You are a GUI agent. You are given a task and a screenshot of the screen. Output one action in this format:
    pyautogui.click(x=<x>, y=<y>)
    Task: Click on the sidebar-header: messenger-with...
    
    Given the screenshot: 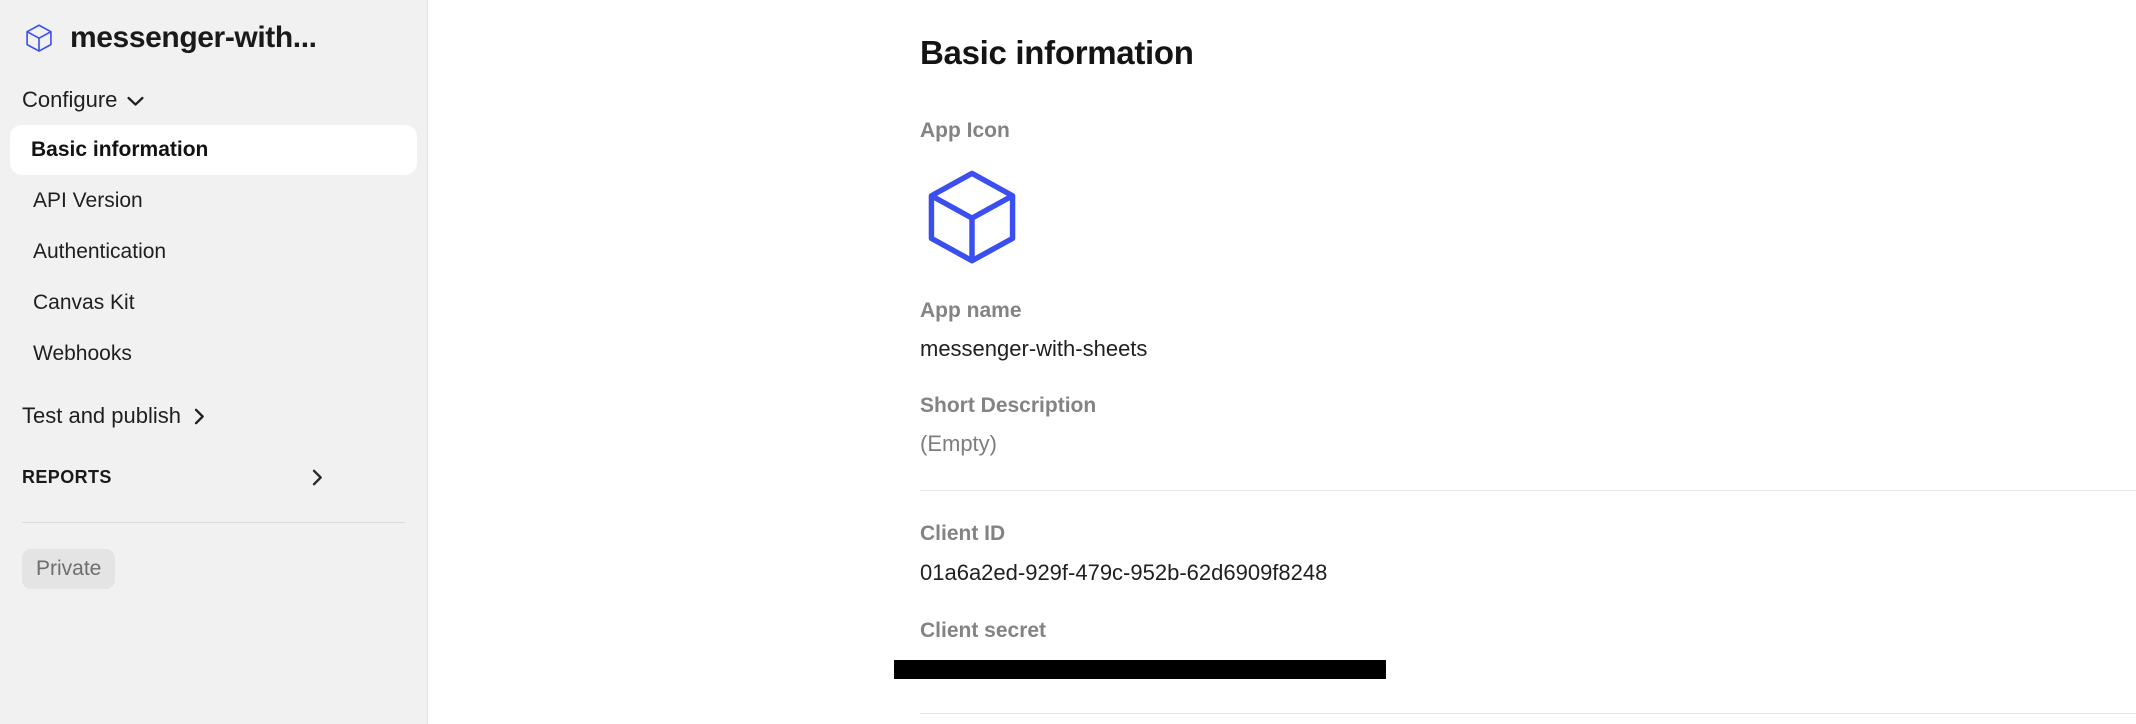 What is the action you would take?
    pyautogui.click(x=213, y=31)
    